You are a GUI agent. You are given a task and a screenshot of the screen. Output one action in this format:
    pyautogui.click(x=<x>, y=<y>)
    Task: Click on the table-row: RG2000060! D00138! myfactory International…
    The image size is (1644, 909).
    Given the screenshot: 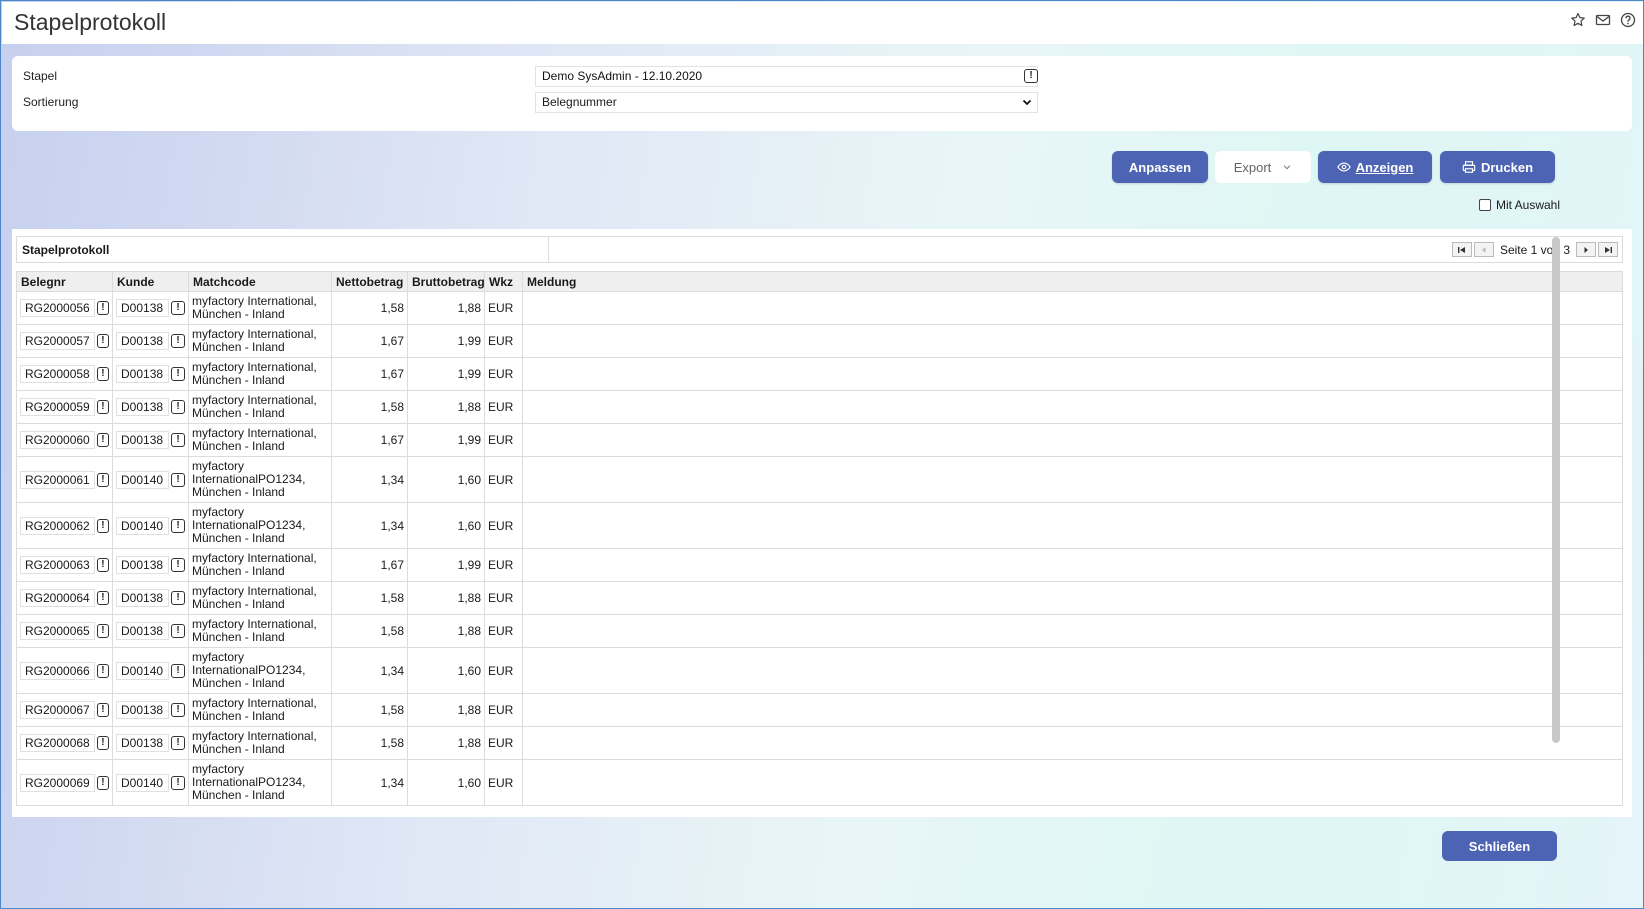 What is the action you would take?
    pyautogui.click(x=819, y=440)
    